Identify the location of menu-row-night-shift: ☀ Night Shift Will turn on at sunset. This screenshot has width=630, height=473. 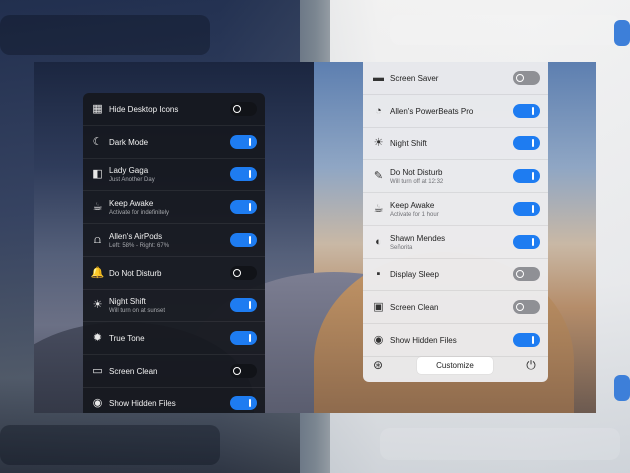
(174, 306).